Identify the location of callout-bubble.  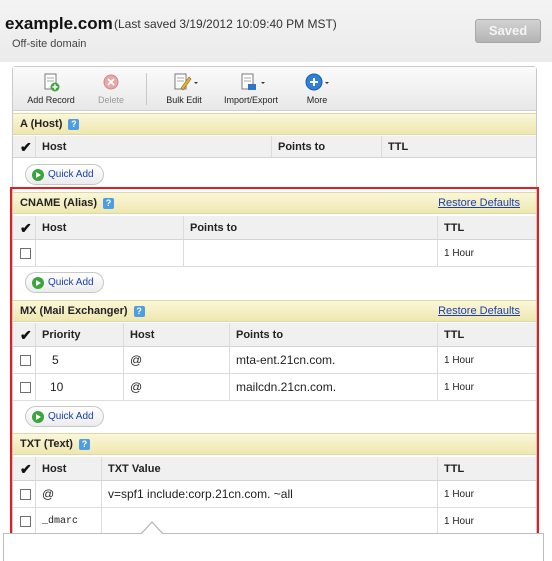
(273, 547).